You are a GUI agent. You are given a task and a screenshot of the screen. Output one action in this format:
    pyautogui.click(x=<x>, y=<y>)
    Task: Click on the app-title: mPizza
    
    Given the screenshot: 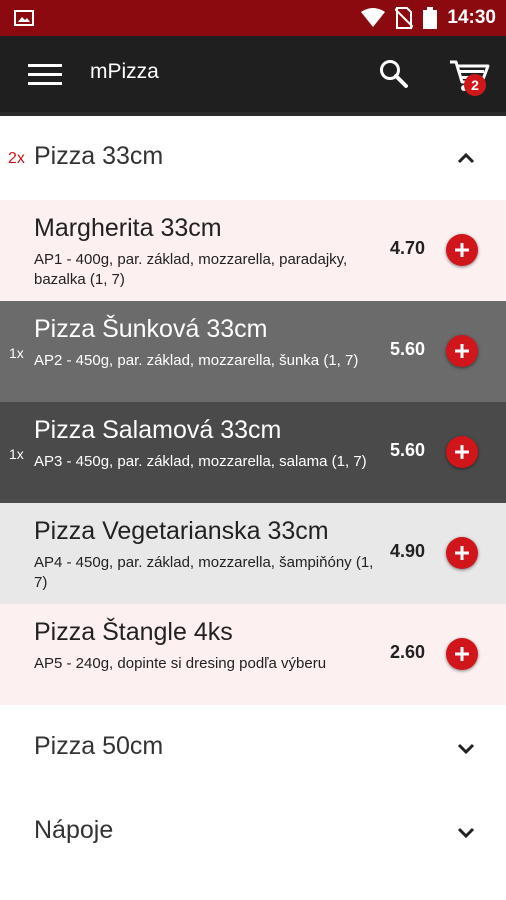 What is the action you would take?
    pyautogui.click(x=124, y=71)
    